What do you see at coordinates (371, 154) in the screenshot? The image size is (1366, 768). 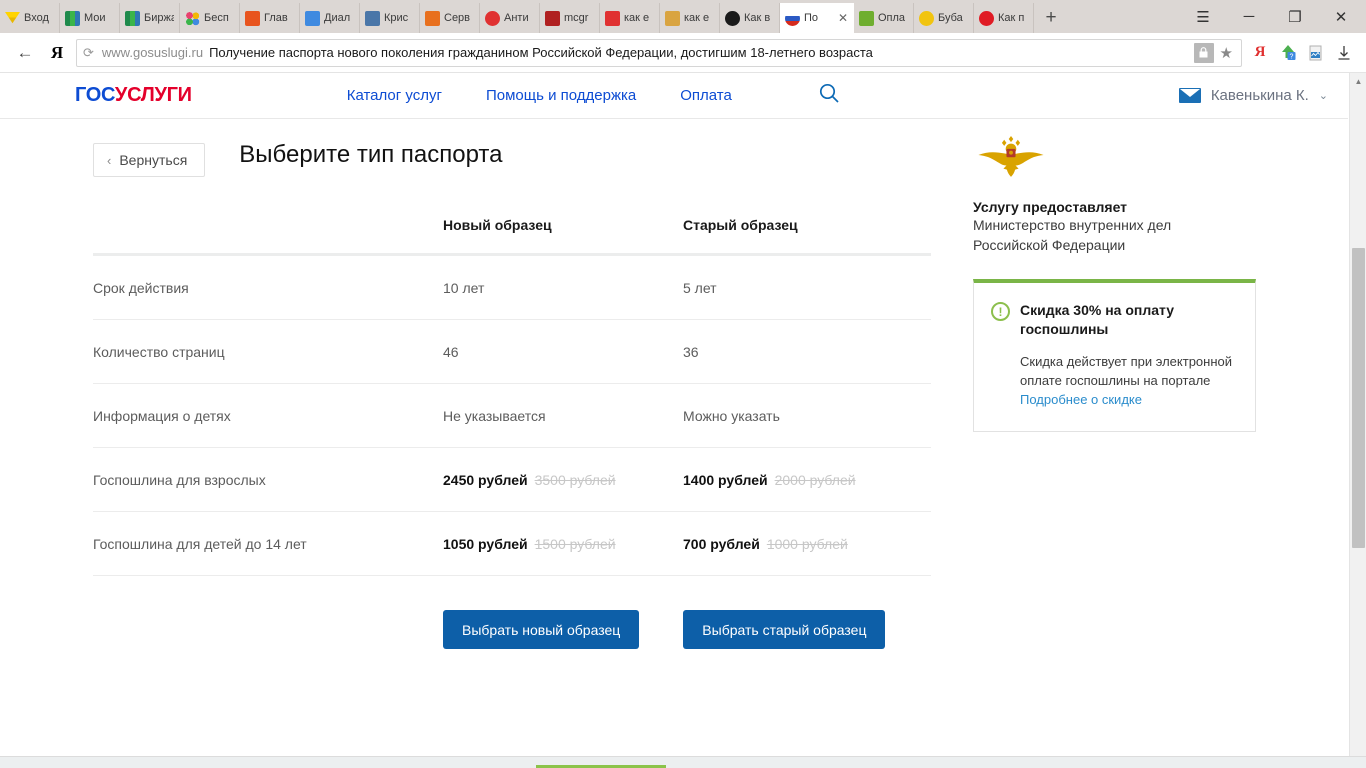 I see `page-title: Выберите тип паспорта` at bounding box center [371, 154].